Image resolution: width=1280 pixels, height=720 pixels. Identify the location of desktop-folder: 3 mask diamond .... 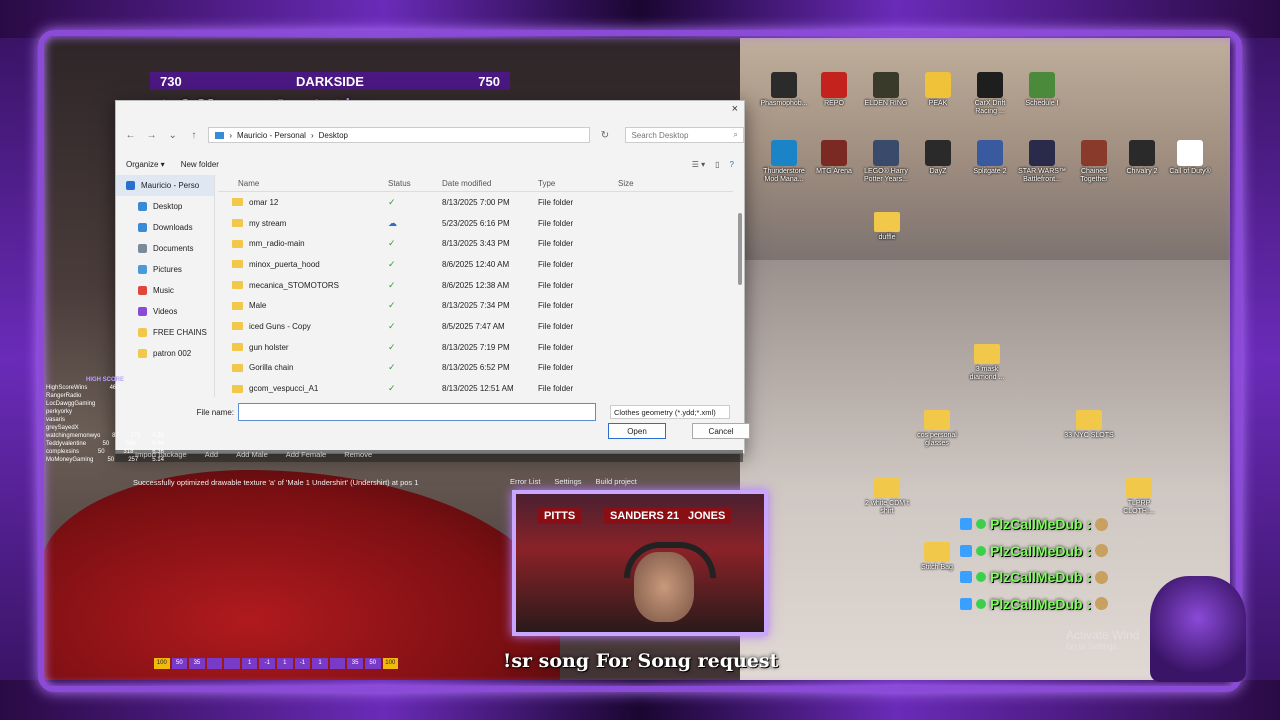
(987, 363).